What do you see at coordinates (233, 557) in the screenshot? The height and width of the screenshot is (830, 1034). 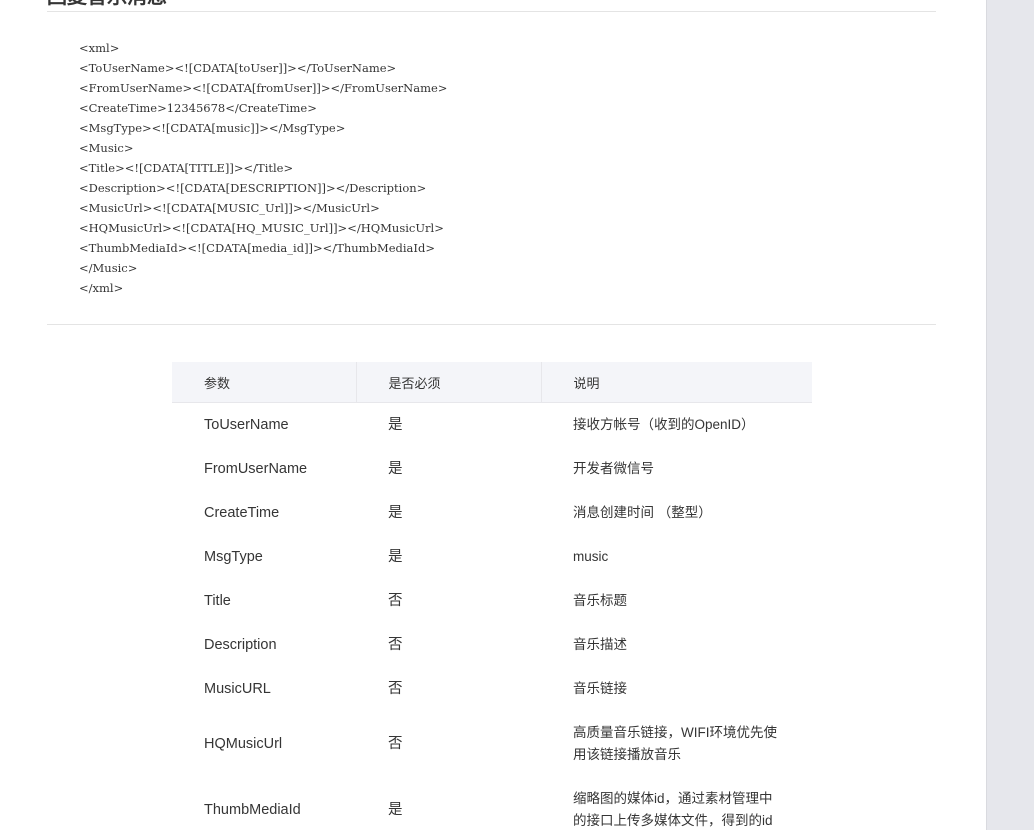 I see `param-name: MsgType` at bounding box center [233, 557].